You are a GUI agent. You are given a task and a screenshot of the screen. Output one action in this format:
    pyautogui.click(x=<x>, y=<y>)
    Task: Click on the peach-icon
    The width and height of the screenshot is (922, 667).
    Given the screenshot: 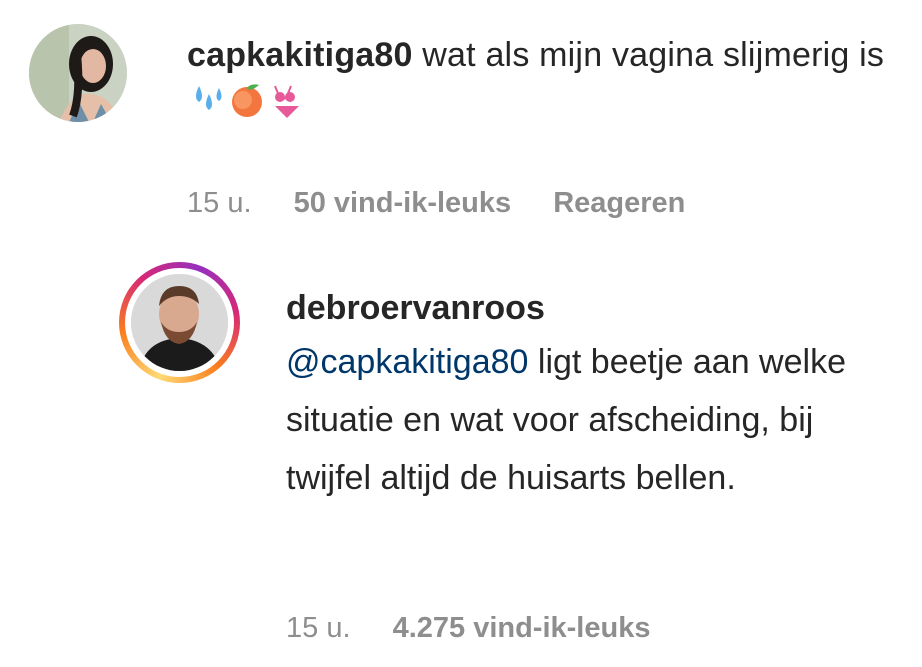 What is the action you would take?
    pyautogui.click(x=247, y=100)
    